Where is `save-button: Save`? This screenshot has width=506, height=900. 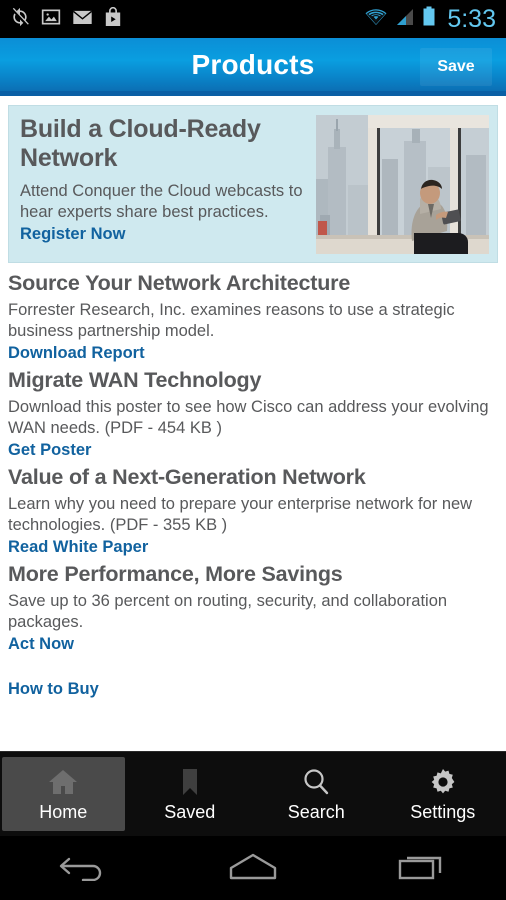
save-button: Save is located at coordinates (456, 67).